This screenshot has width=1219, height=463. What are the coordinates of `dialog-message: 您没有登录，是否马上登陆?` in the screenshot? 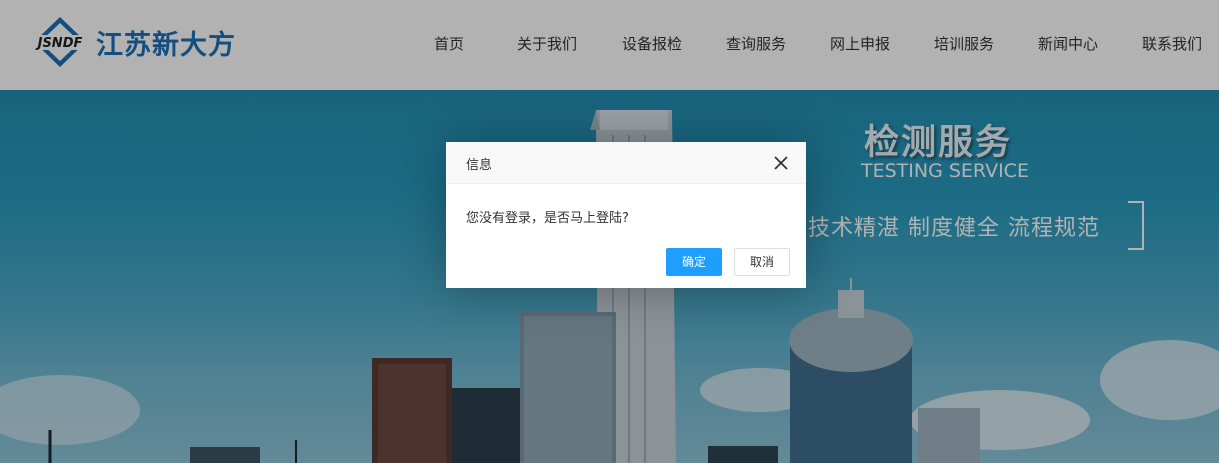 It's located at (547, 218).